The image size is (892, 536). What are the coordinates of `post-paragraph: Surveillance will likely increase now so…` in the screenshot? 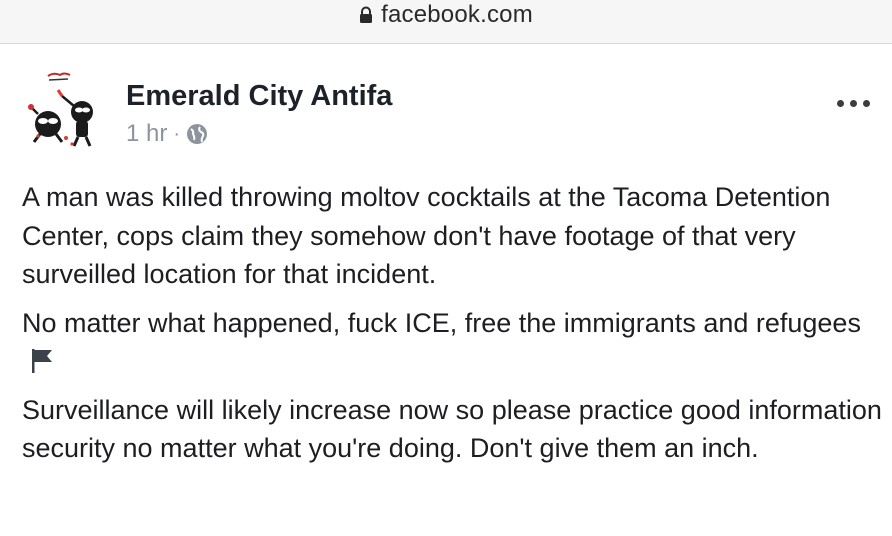 It's located at (452, 429).